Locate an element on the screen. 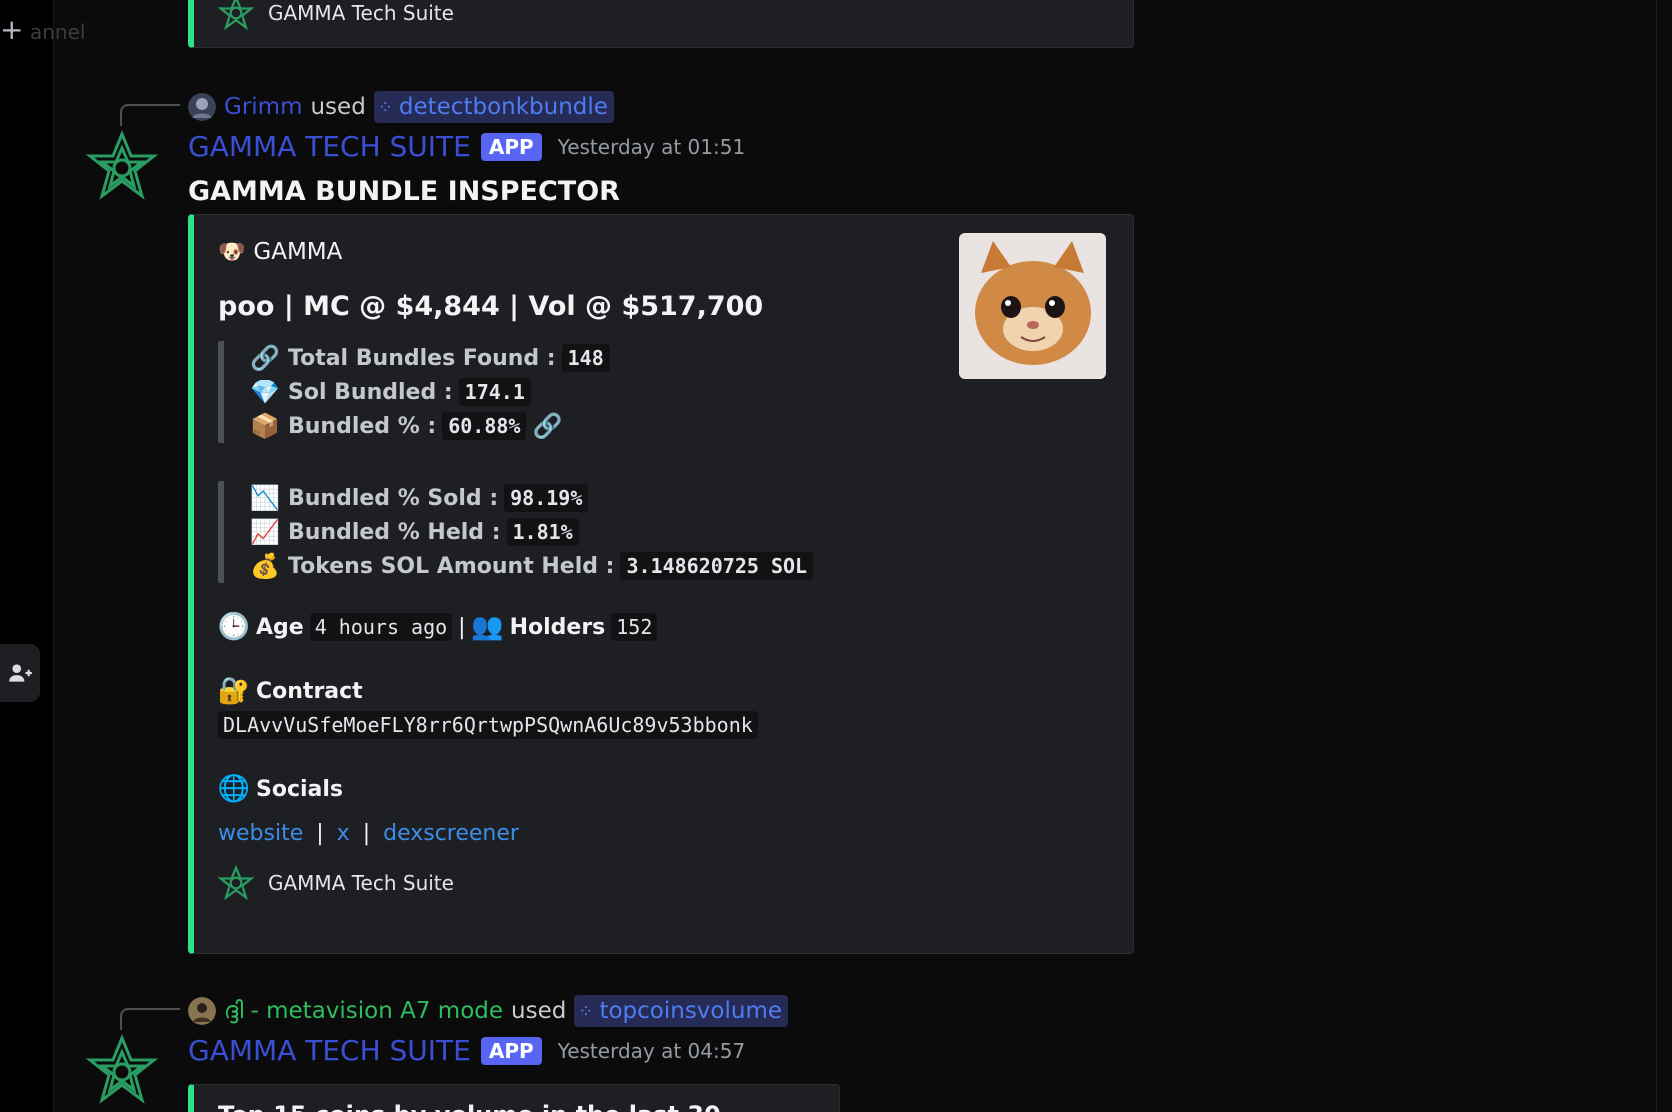 The image size is (1672, 1112). clock-icon: 🕒 is located at coordinates (234, 627).